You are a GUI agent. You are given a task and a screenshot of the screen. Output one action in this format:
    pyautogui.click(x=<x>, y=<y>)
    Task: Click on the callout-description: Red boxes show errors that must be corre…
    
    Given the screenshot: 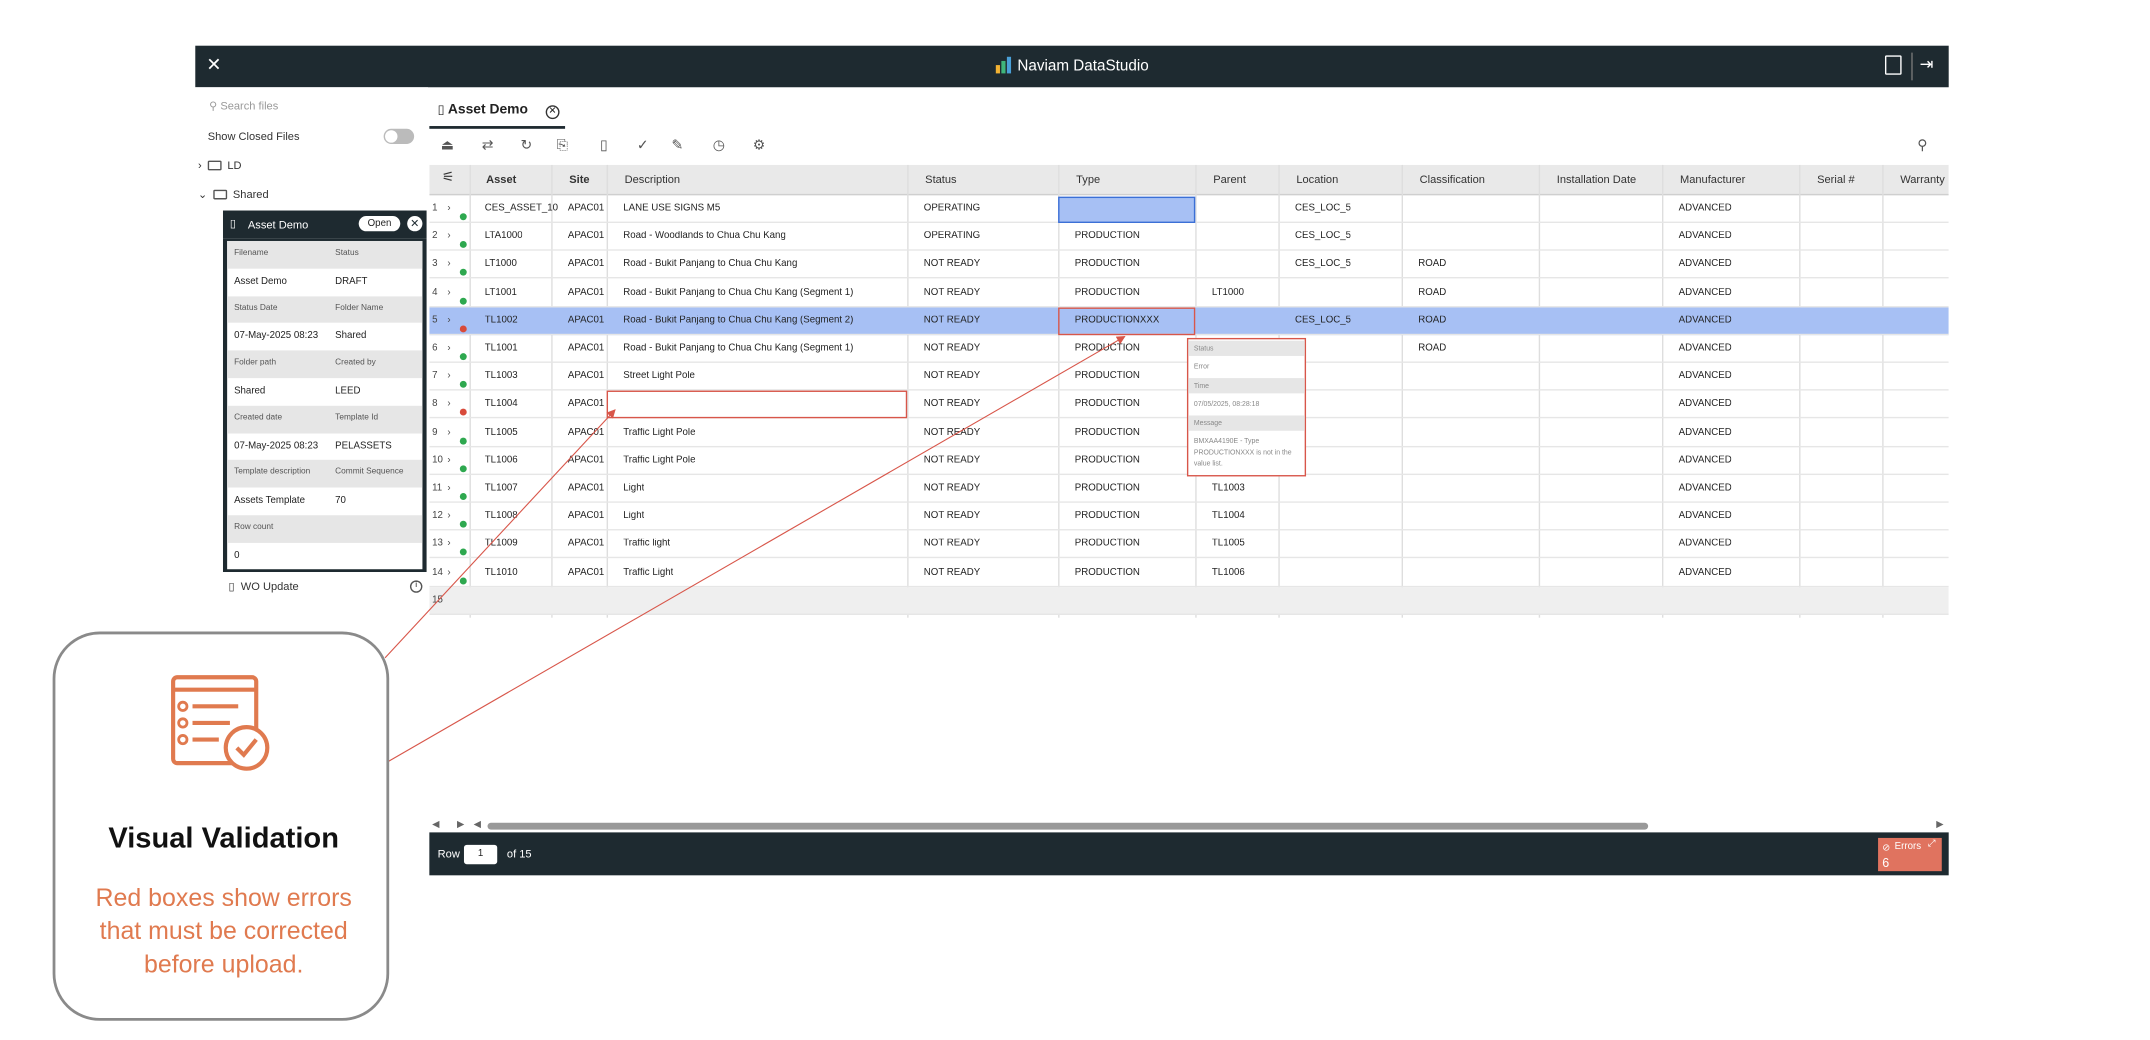 What is the action you would take?
    pyautogui.click(x=223, y=930)
    